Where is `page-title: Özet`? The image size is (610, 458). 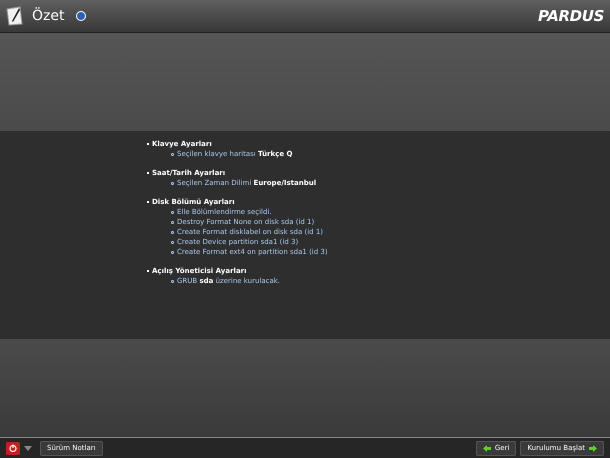
page-title: Özet is located at coordinates (48, 16).